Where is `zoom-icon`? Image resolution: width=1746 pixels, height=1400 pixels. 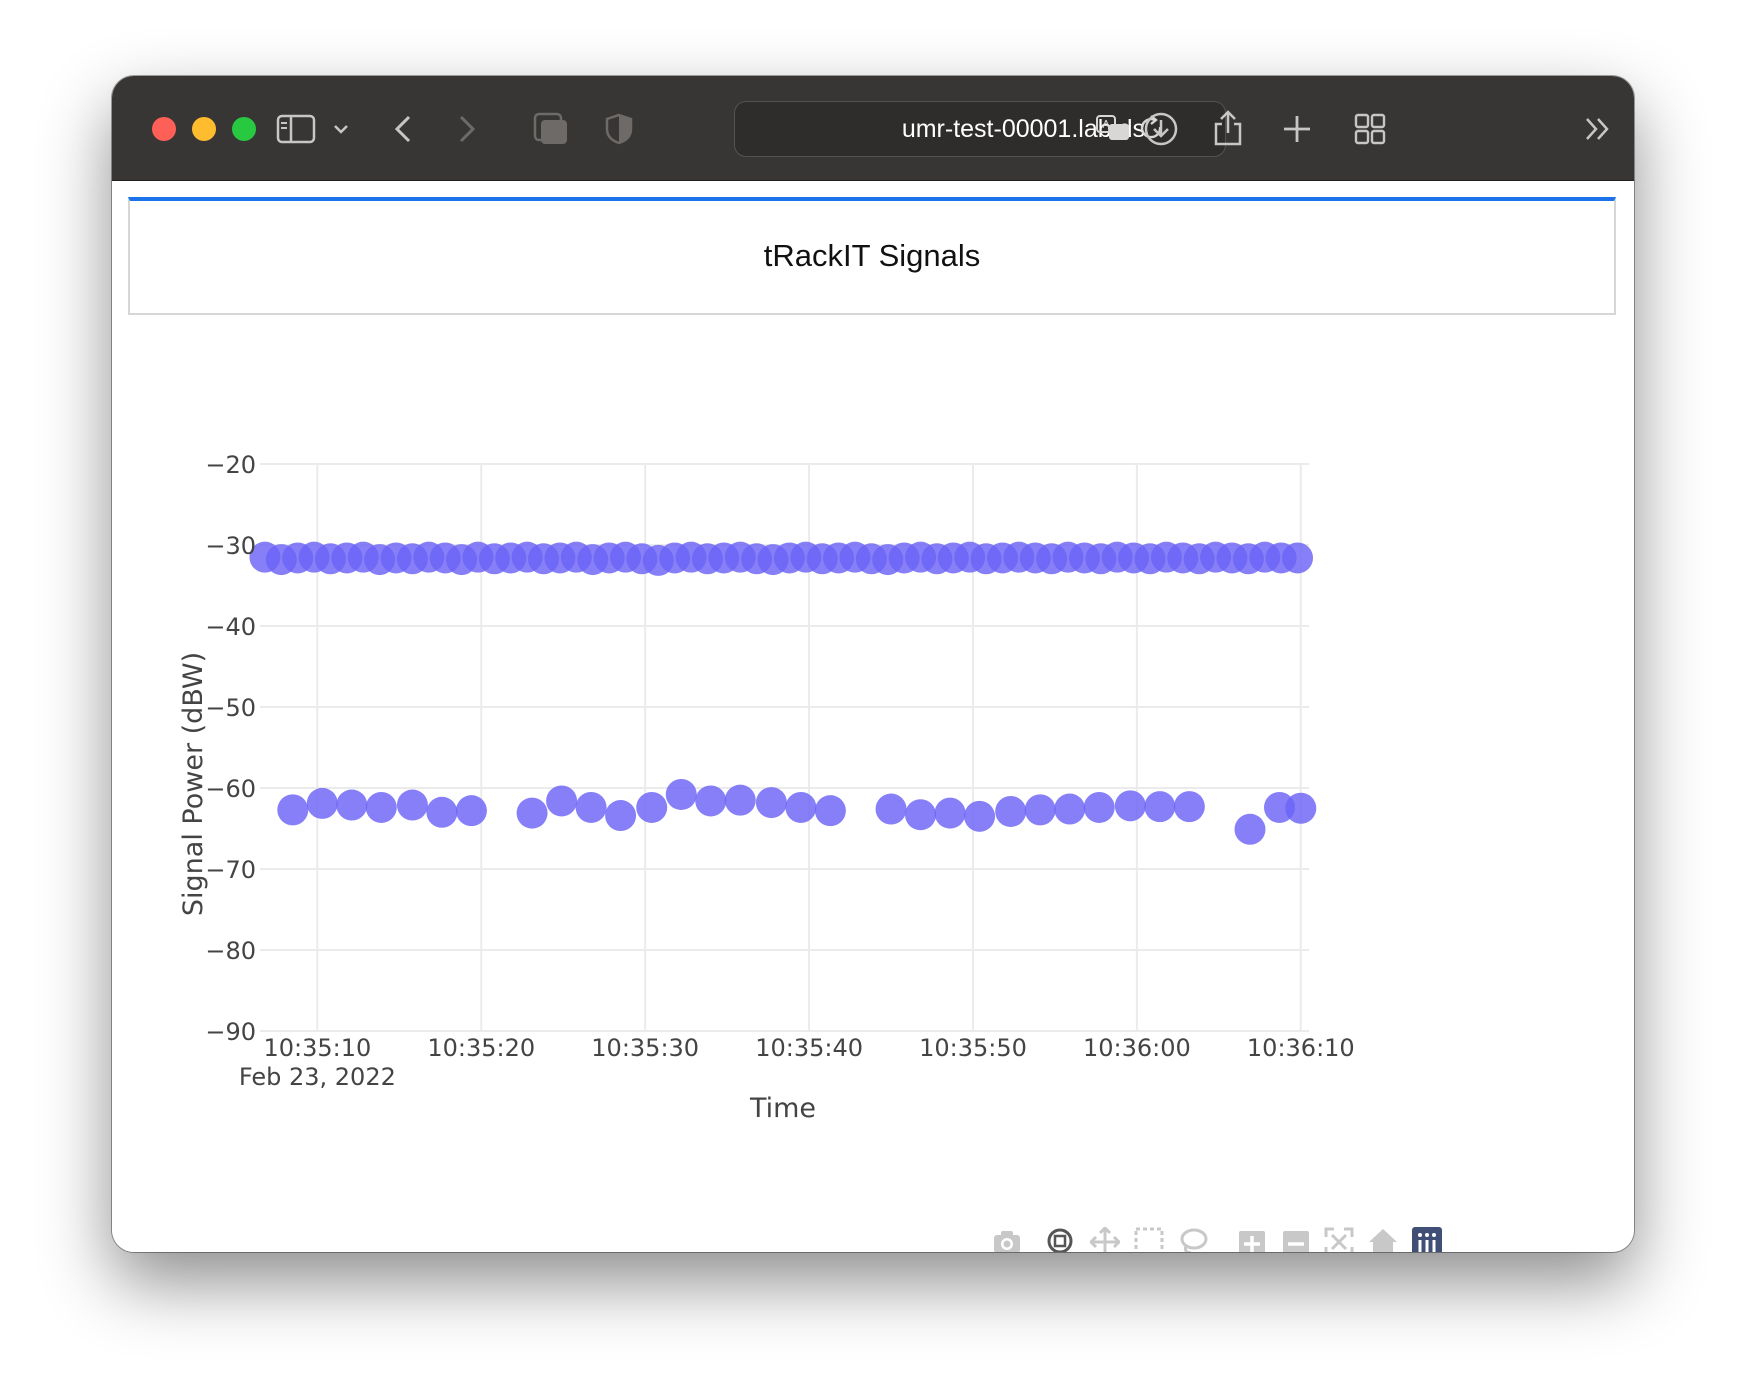
zoom-icon is located at coordinates (1061, 1239).